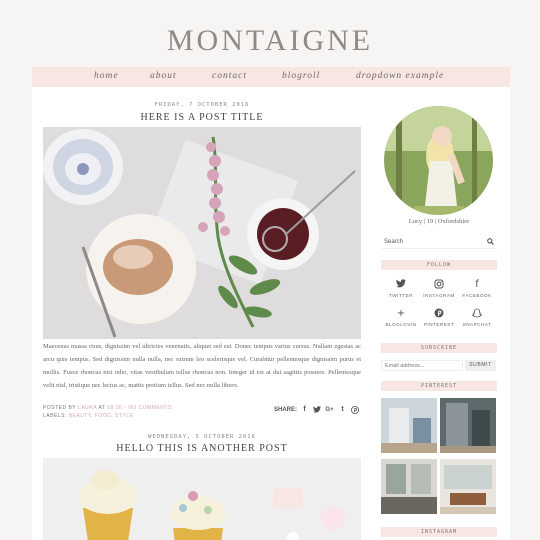 The image size is (540, 540). Describe the element at coordinates (439, 386) in the screenshot. I see `pinterest-widget-title: PINTEREST` at that location.